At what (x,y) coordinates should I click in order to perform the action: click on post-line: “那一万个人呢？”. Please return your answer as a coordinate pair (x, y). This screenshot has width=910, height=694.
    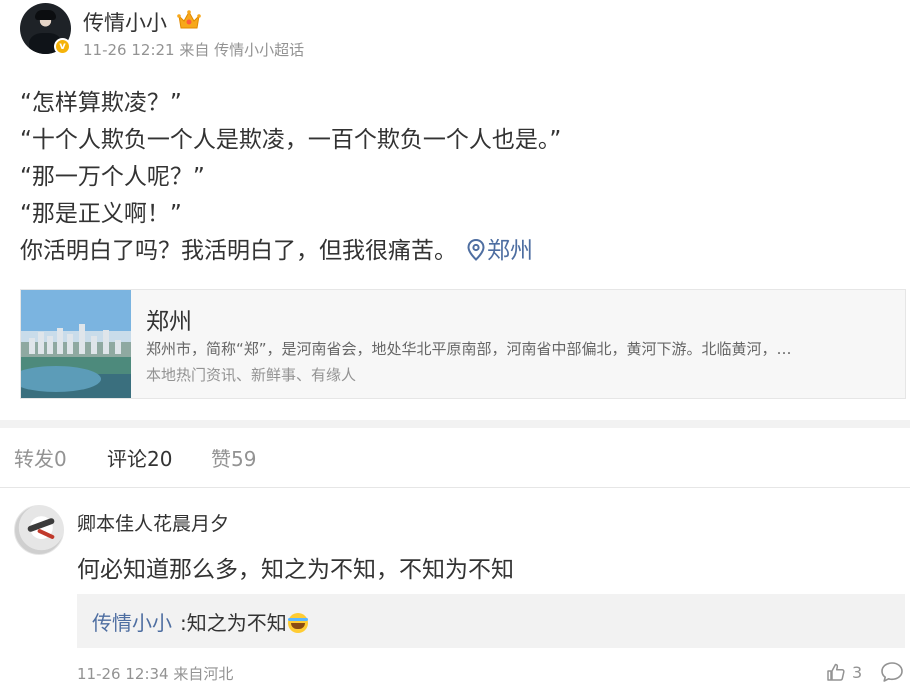
    Looking at the image, I should click on (112, 177).